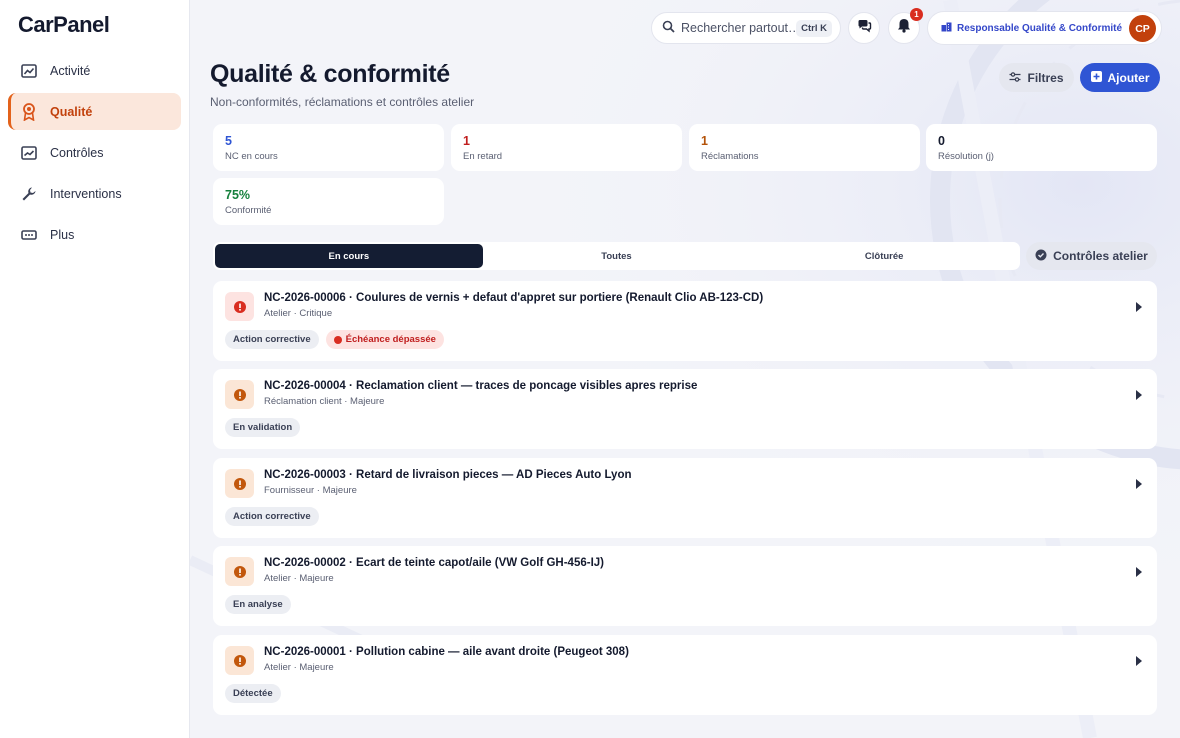 The image size is (1180, 738). I want to click on status-tabs: En cours Toutes Clôturée, so click(616, 256).